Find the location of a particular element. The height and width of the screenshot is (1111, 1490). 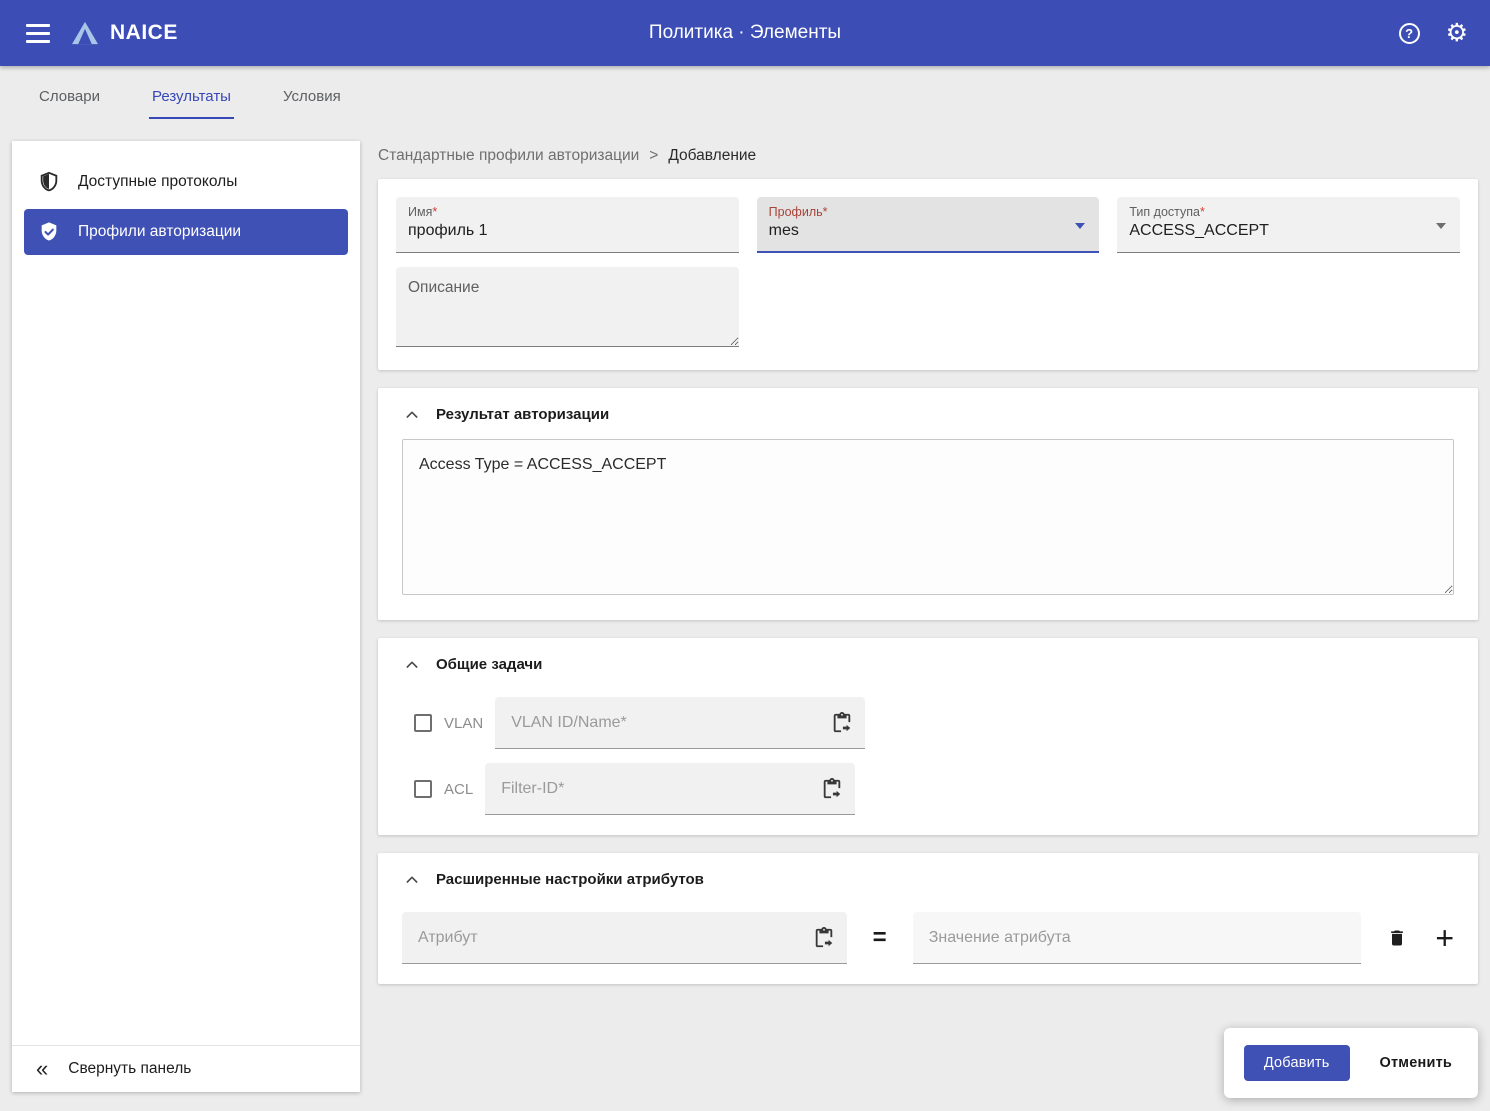

collapse-panel-label: Свернуть панель is located at coordinates (130, 1068).